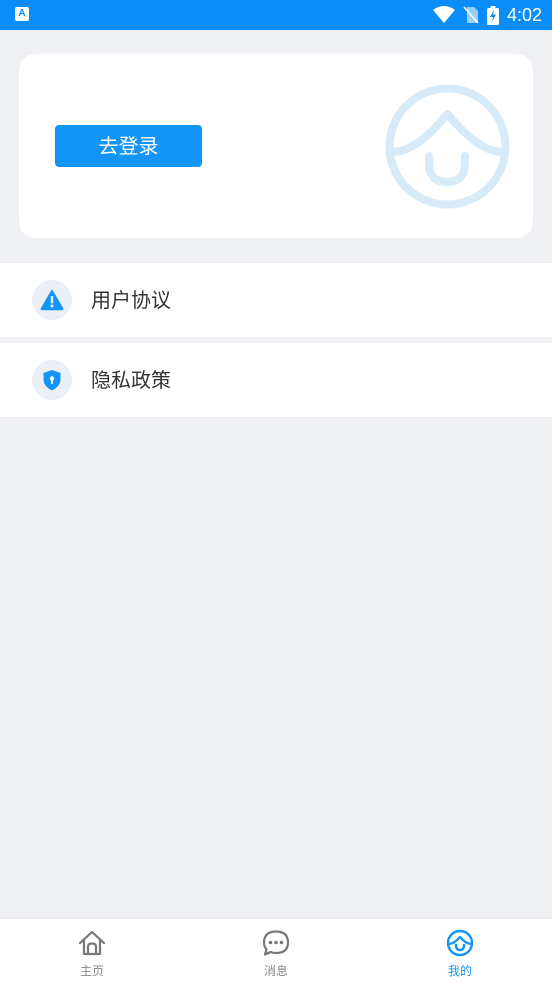 The image size is (552, 983). I want to click on wifi-icon, so click(443, 14).